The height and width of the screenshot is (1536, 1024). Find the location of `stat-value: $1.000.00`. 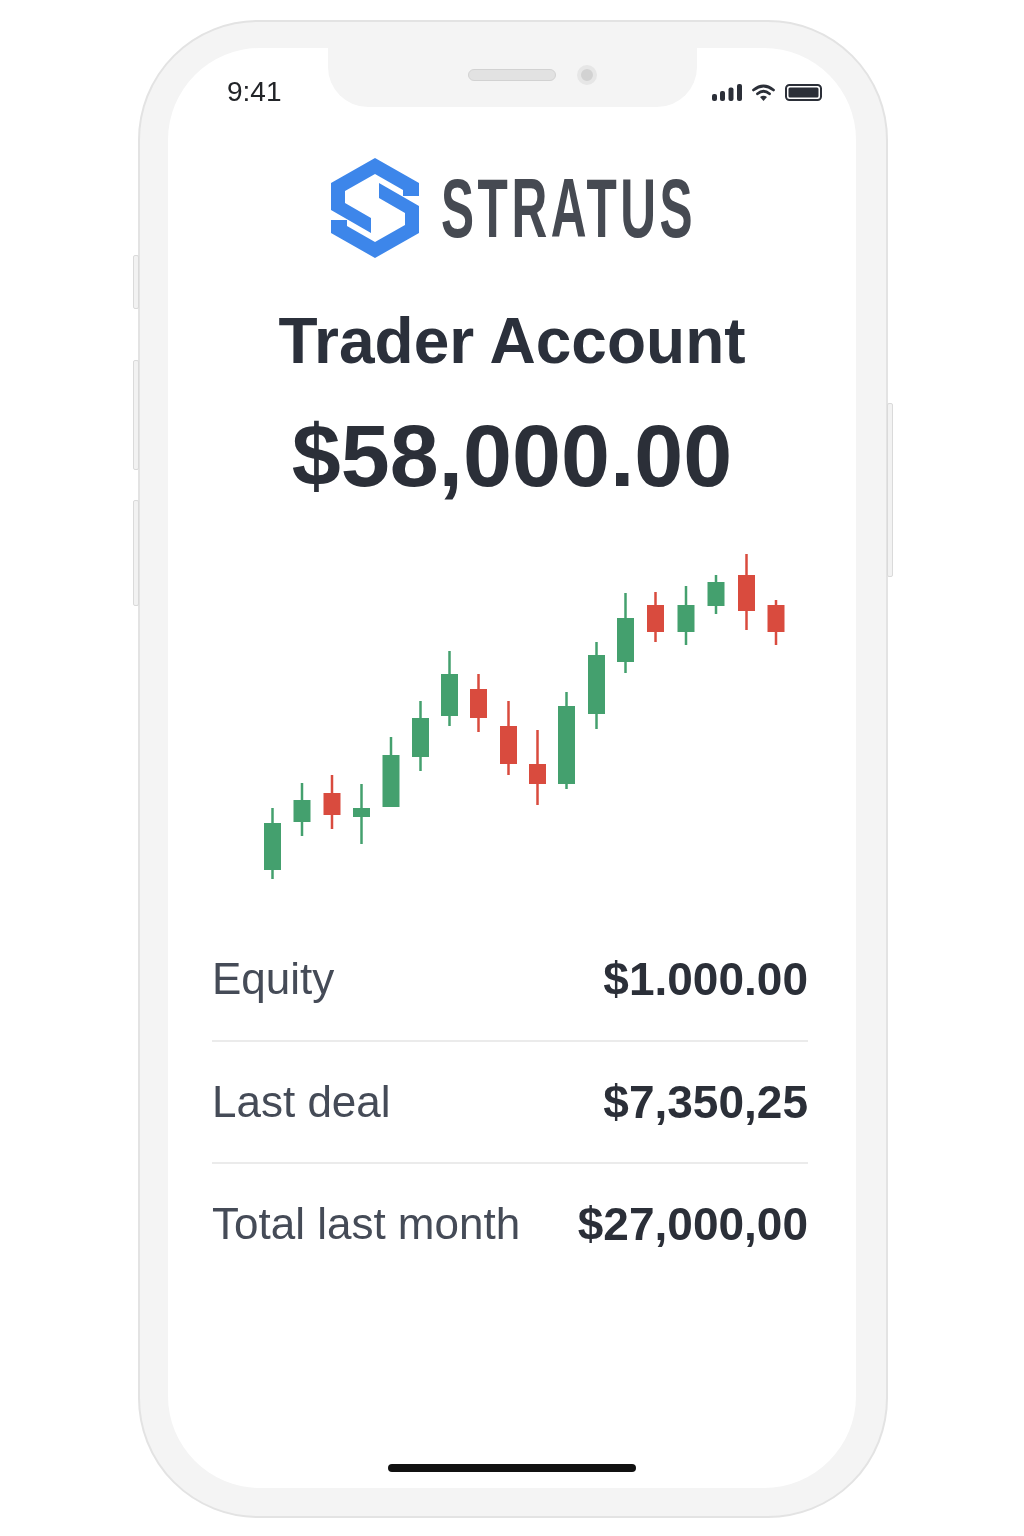

stat-value: $1.000.00 is located at coordinates (705, 979).